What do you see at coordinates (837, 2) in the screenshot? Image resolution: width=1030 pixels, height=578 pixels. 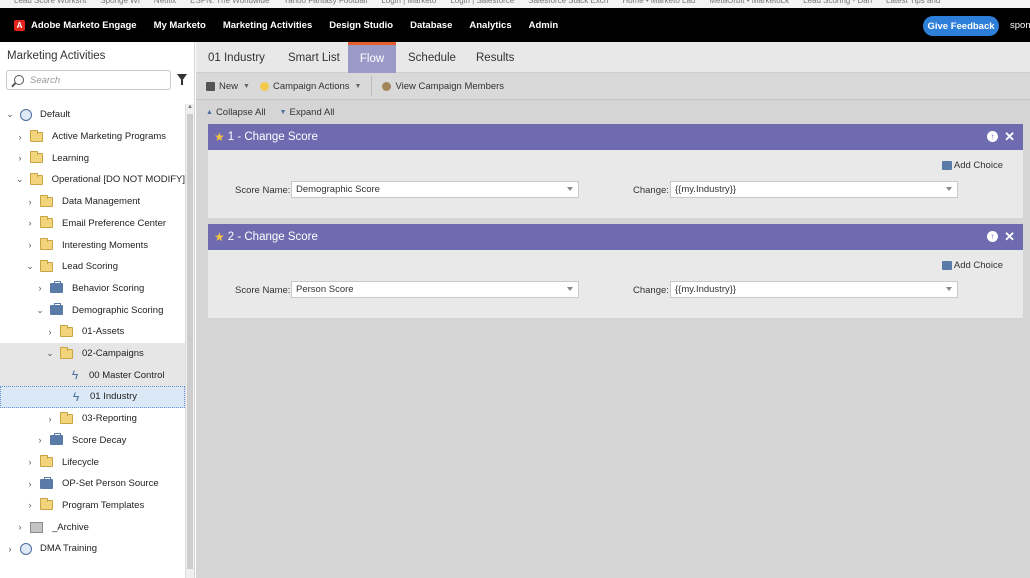 I see `bookmark-item: Lead Scoring - Dan` at bounding box center [837, 2].